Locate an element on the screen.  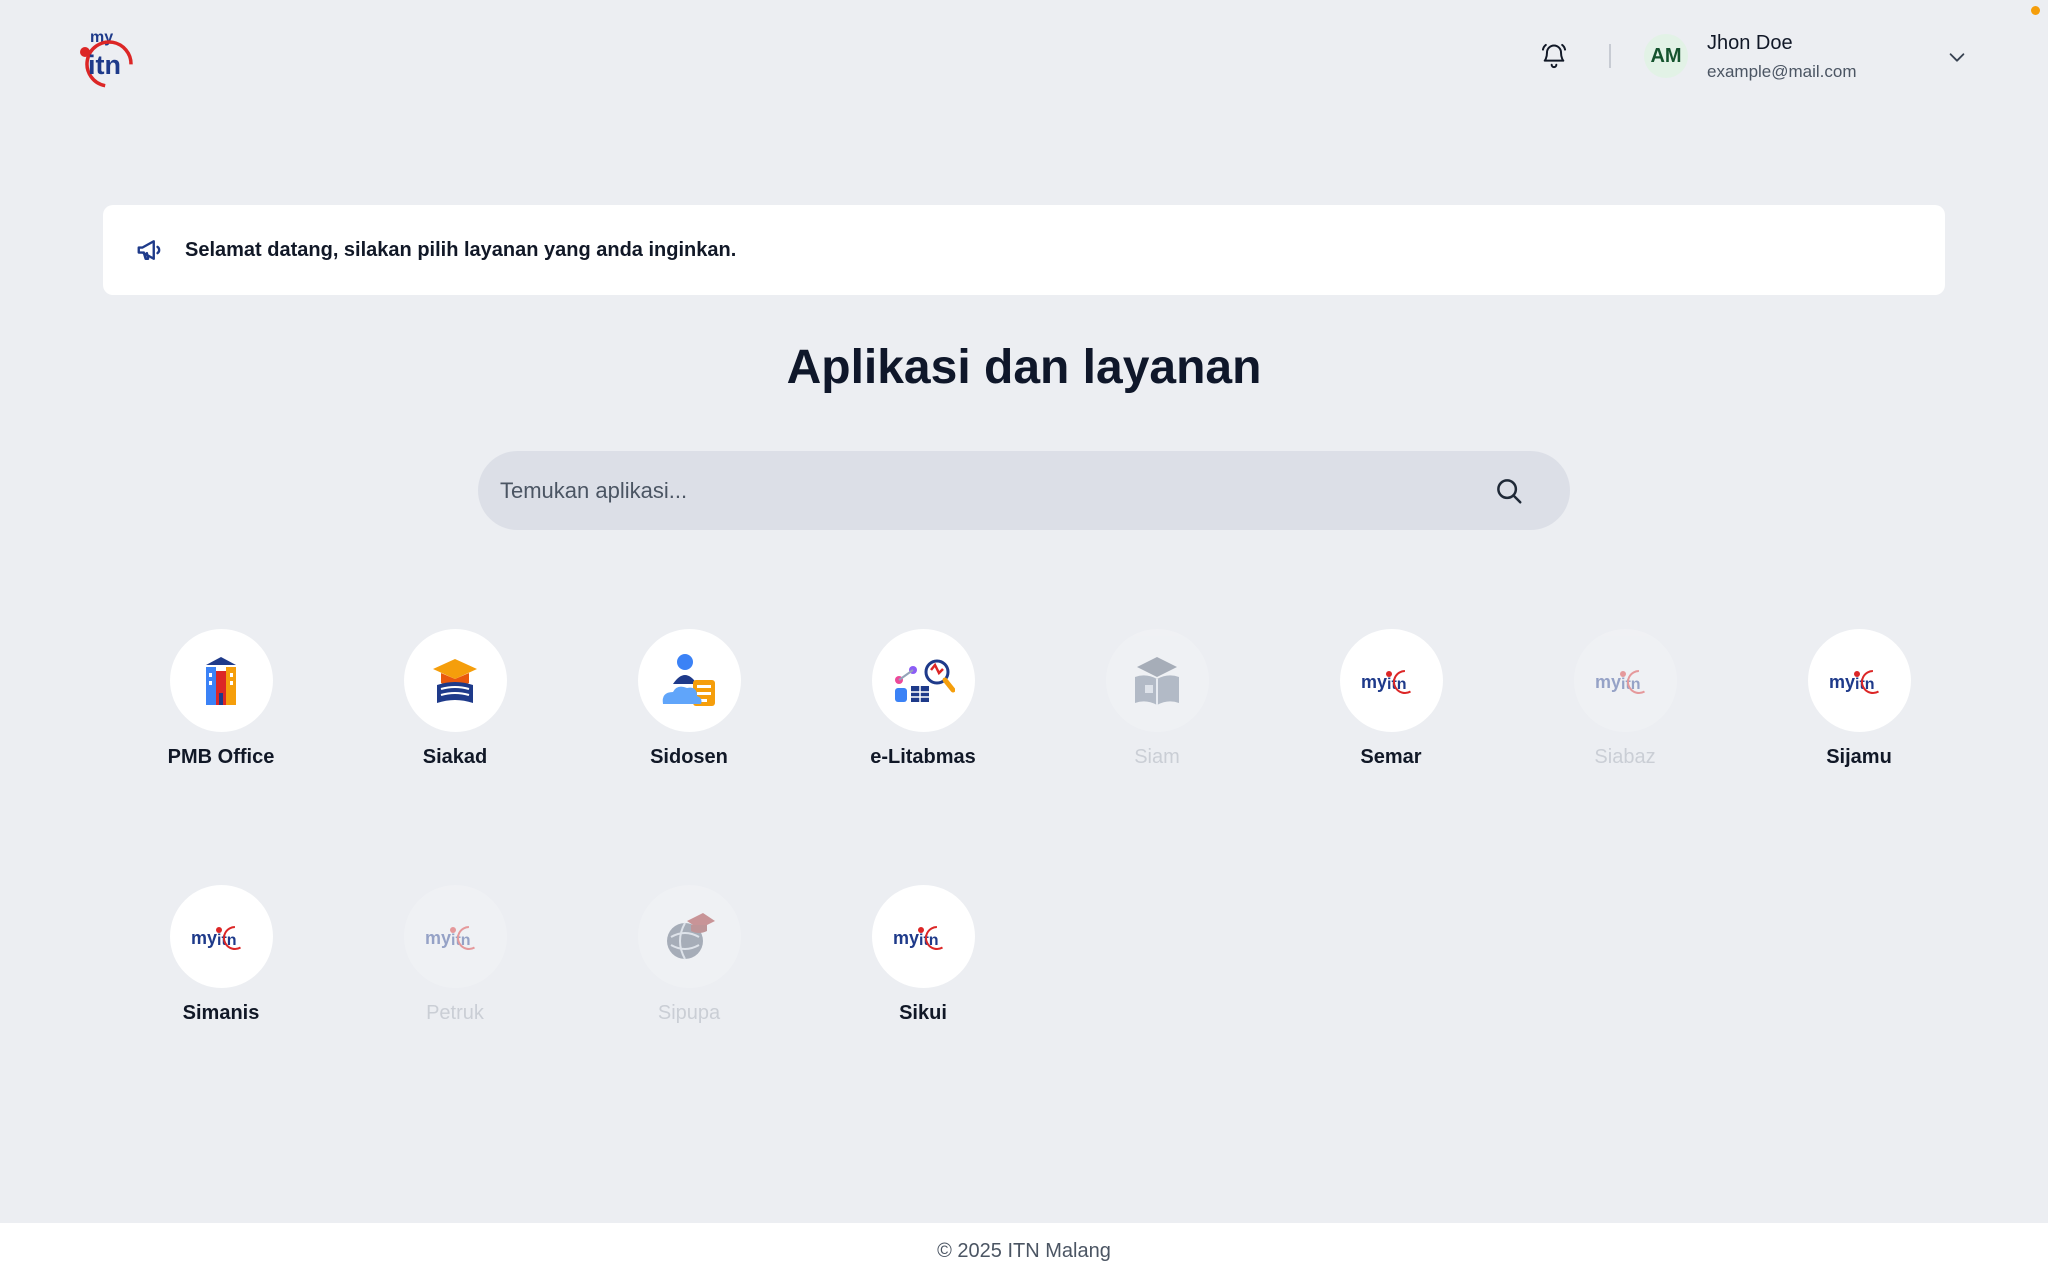
app-petruk: my itn Petruk is located at coordinates (455, 1013).